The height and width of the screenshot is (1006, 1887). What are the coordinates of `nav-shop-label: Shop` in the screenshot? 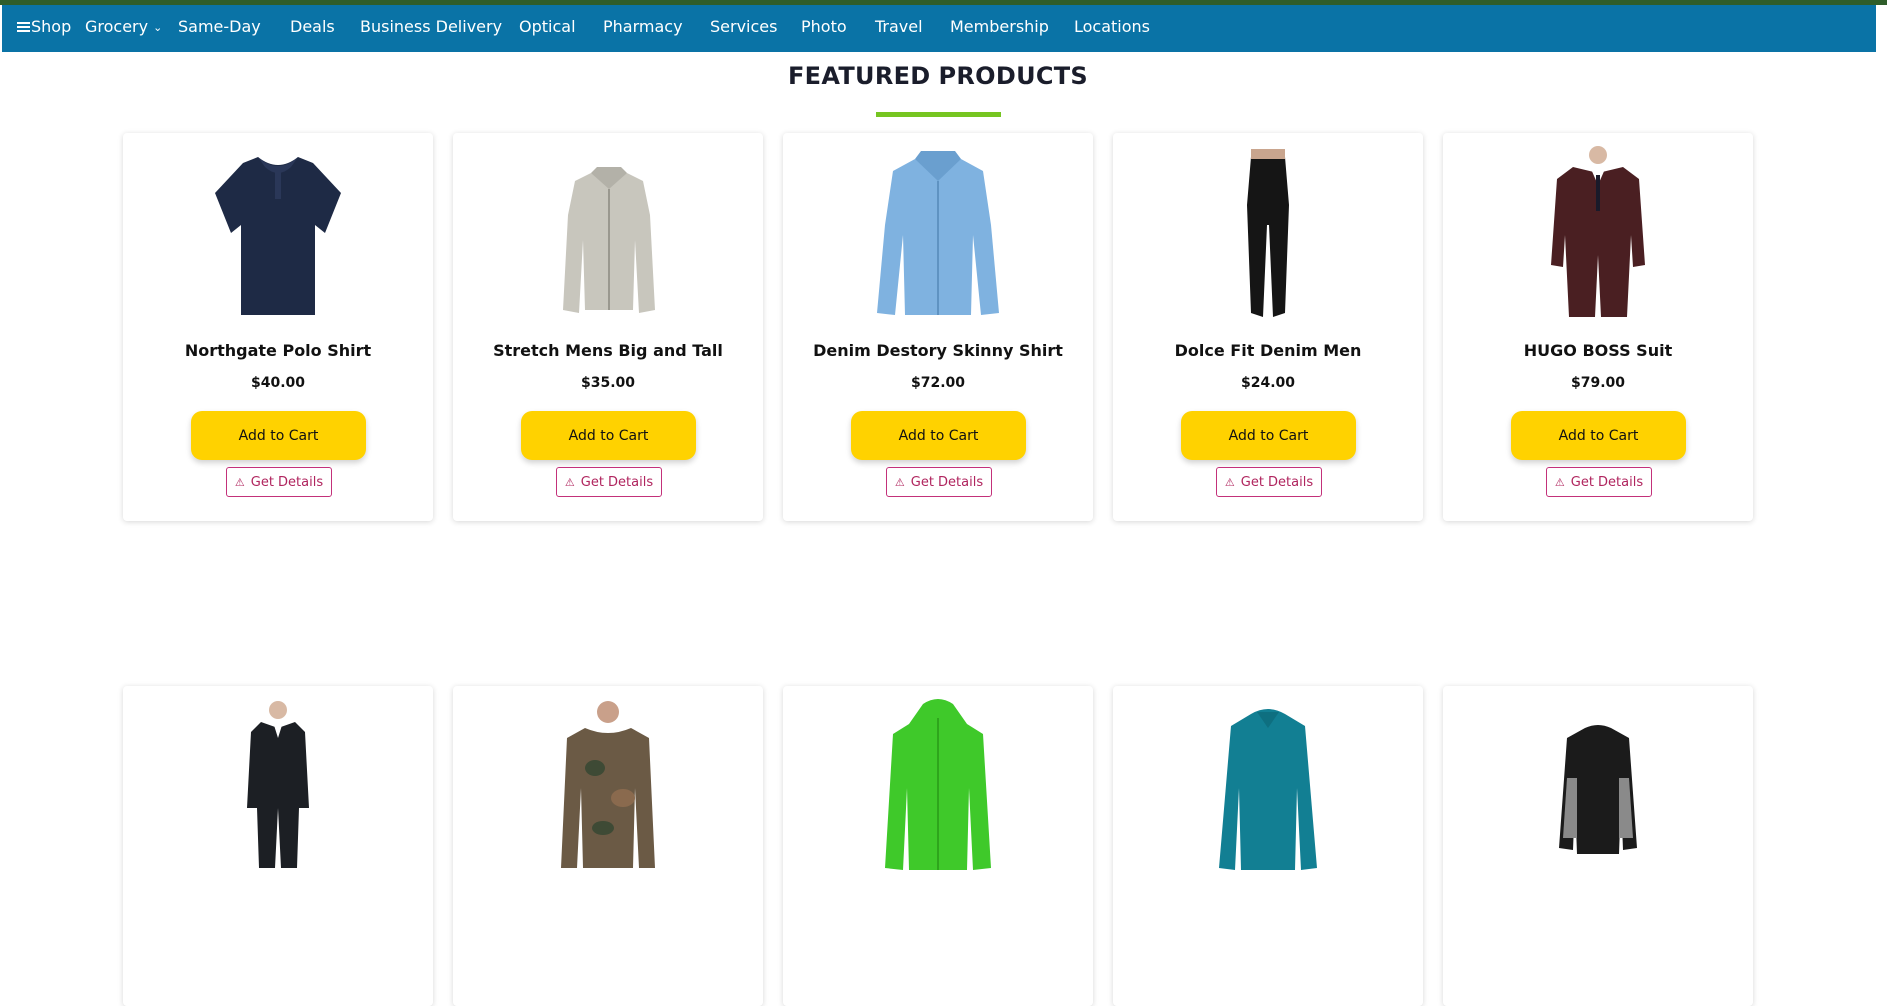 It's located at (51, 26).